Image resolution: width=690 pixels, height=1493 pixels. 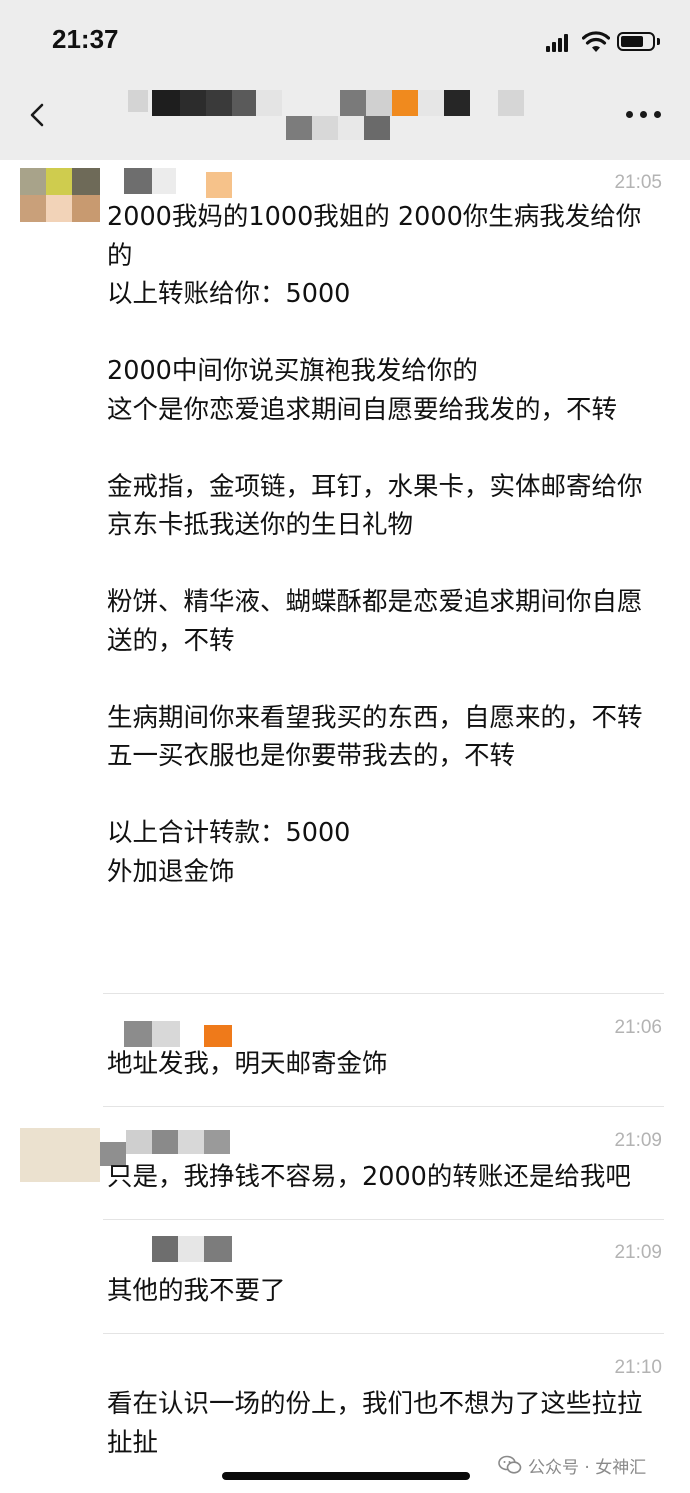 I want to click on chat-message: 21:06 地址发我，明天邮寄金饰, so click(x=345, y=1055).